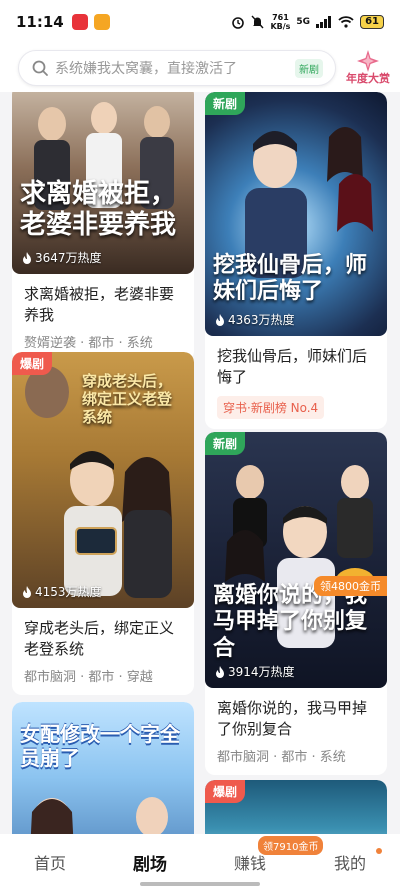  I want to click on drama-card: 女配修改一个字全员崩了, so click(103, 768).